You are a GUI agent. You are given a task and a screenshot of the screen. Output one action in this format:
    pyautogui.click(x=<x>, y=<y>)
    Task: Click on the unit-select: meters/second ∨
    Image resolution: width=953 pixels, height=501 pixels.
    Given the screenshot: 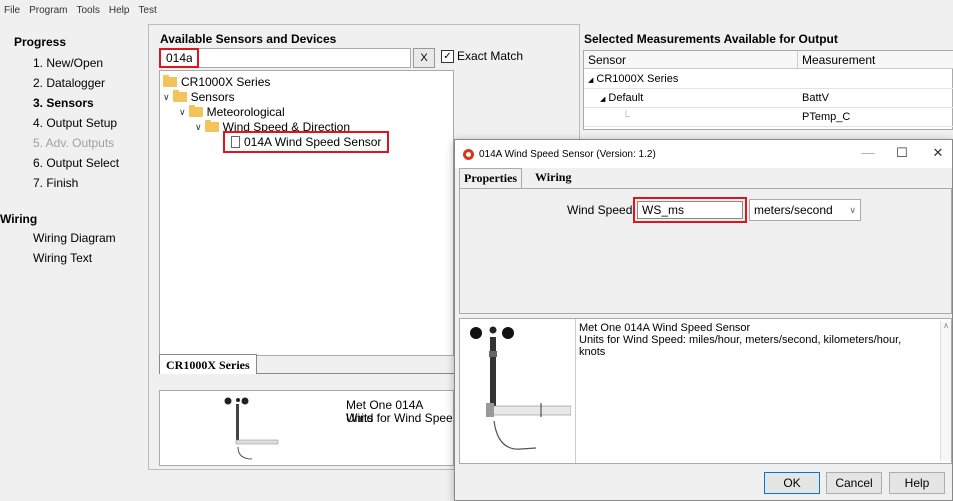 What is the action you would take?
    pyautogui.click(x=805, y=210)
    